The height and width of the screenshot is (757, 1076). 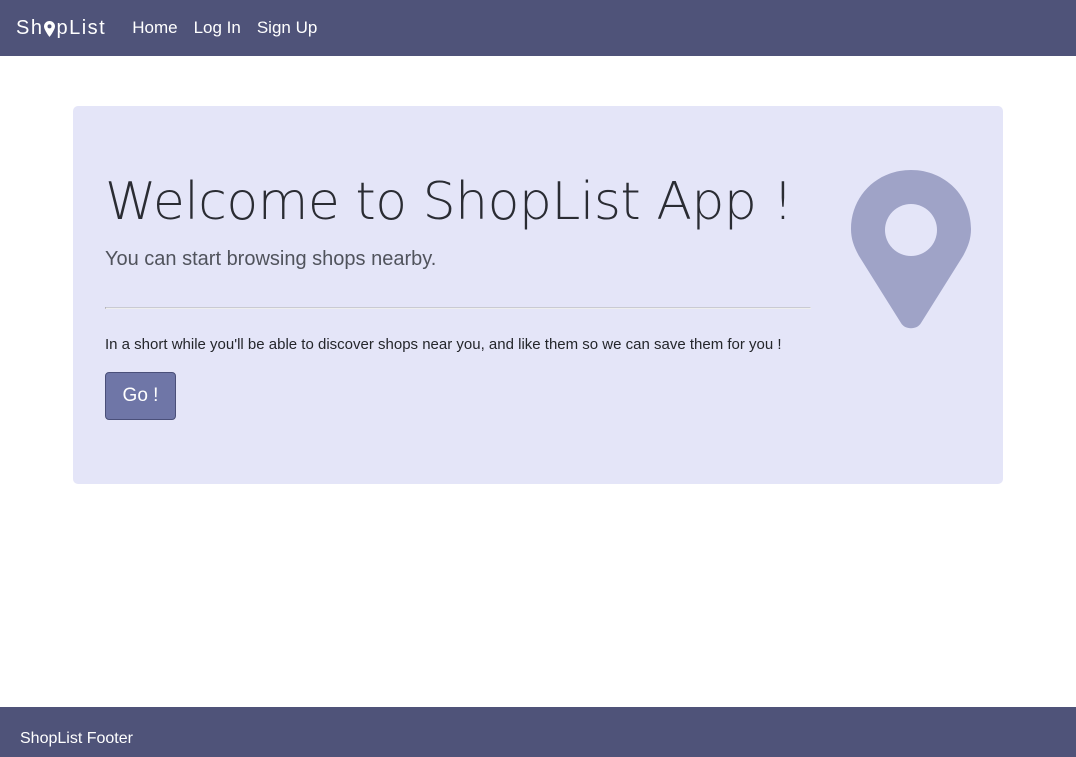 I want to click on brand-logo: Sh pList, so click(x=61, y=28).